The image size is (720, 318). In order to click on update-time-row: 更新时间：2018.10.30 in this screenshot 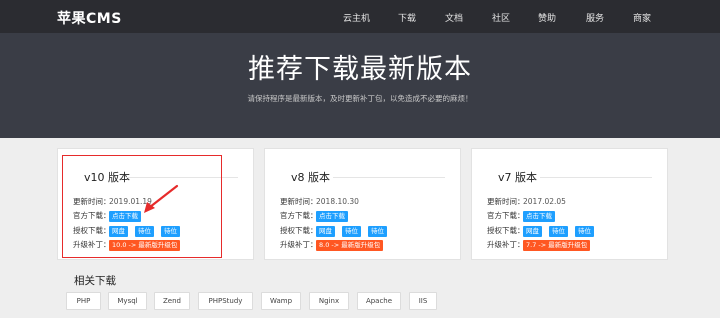, I will do `click(319, 202)`.